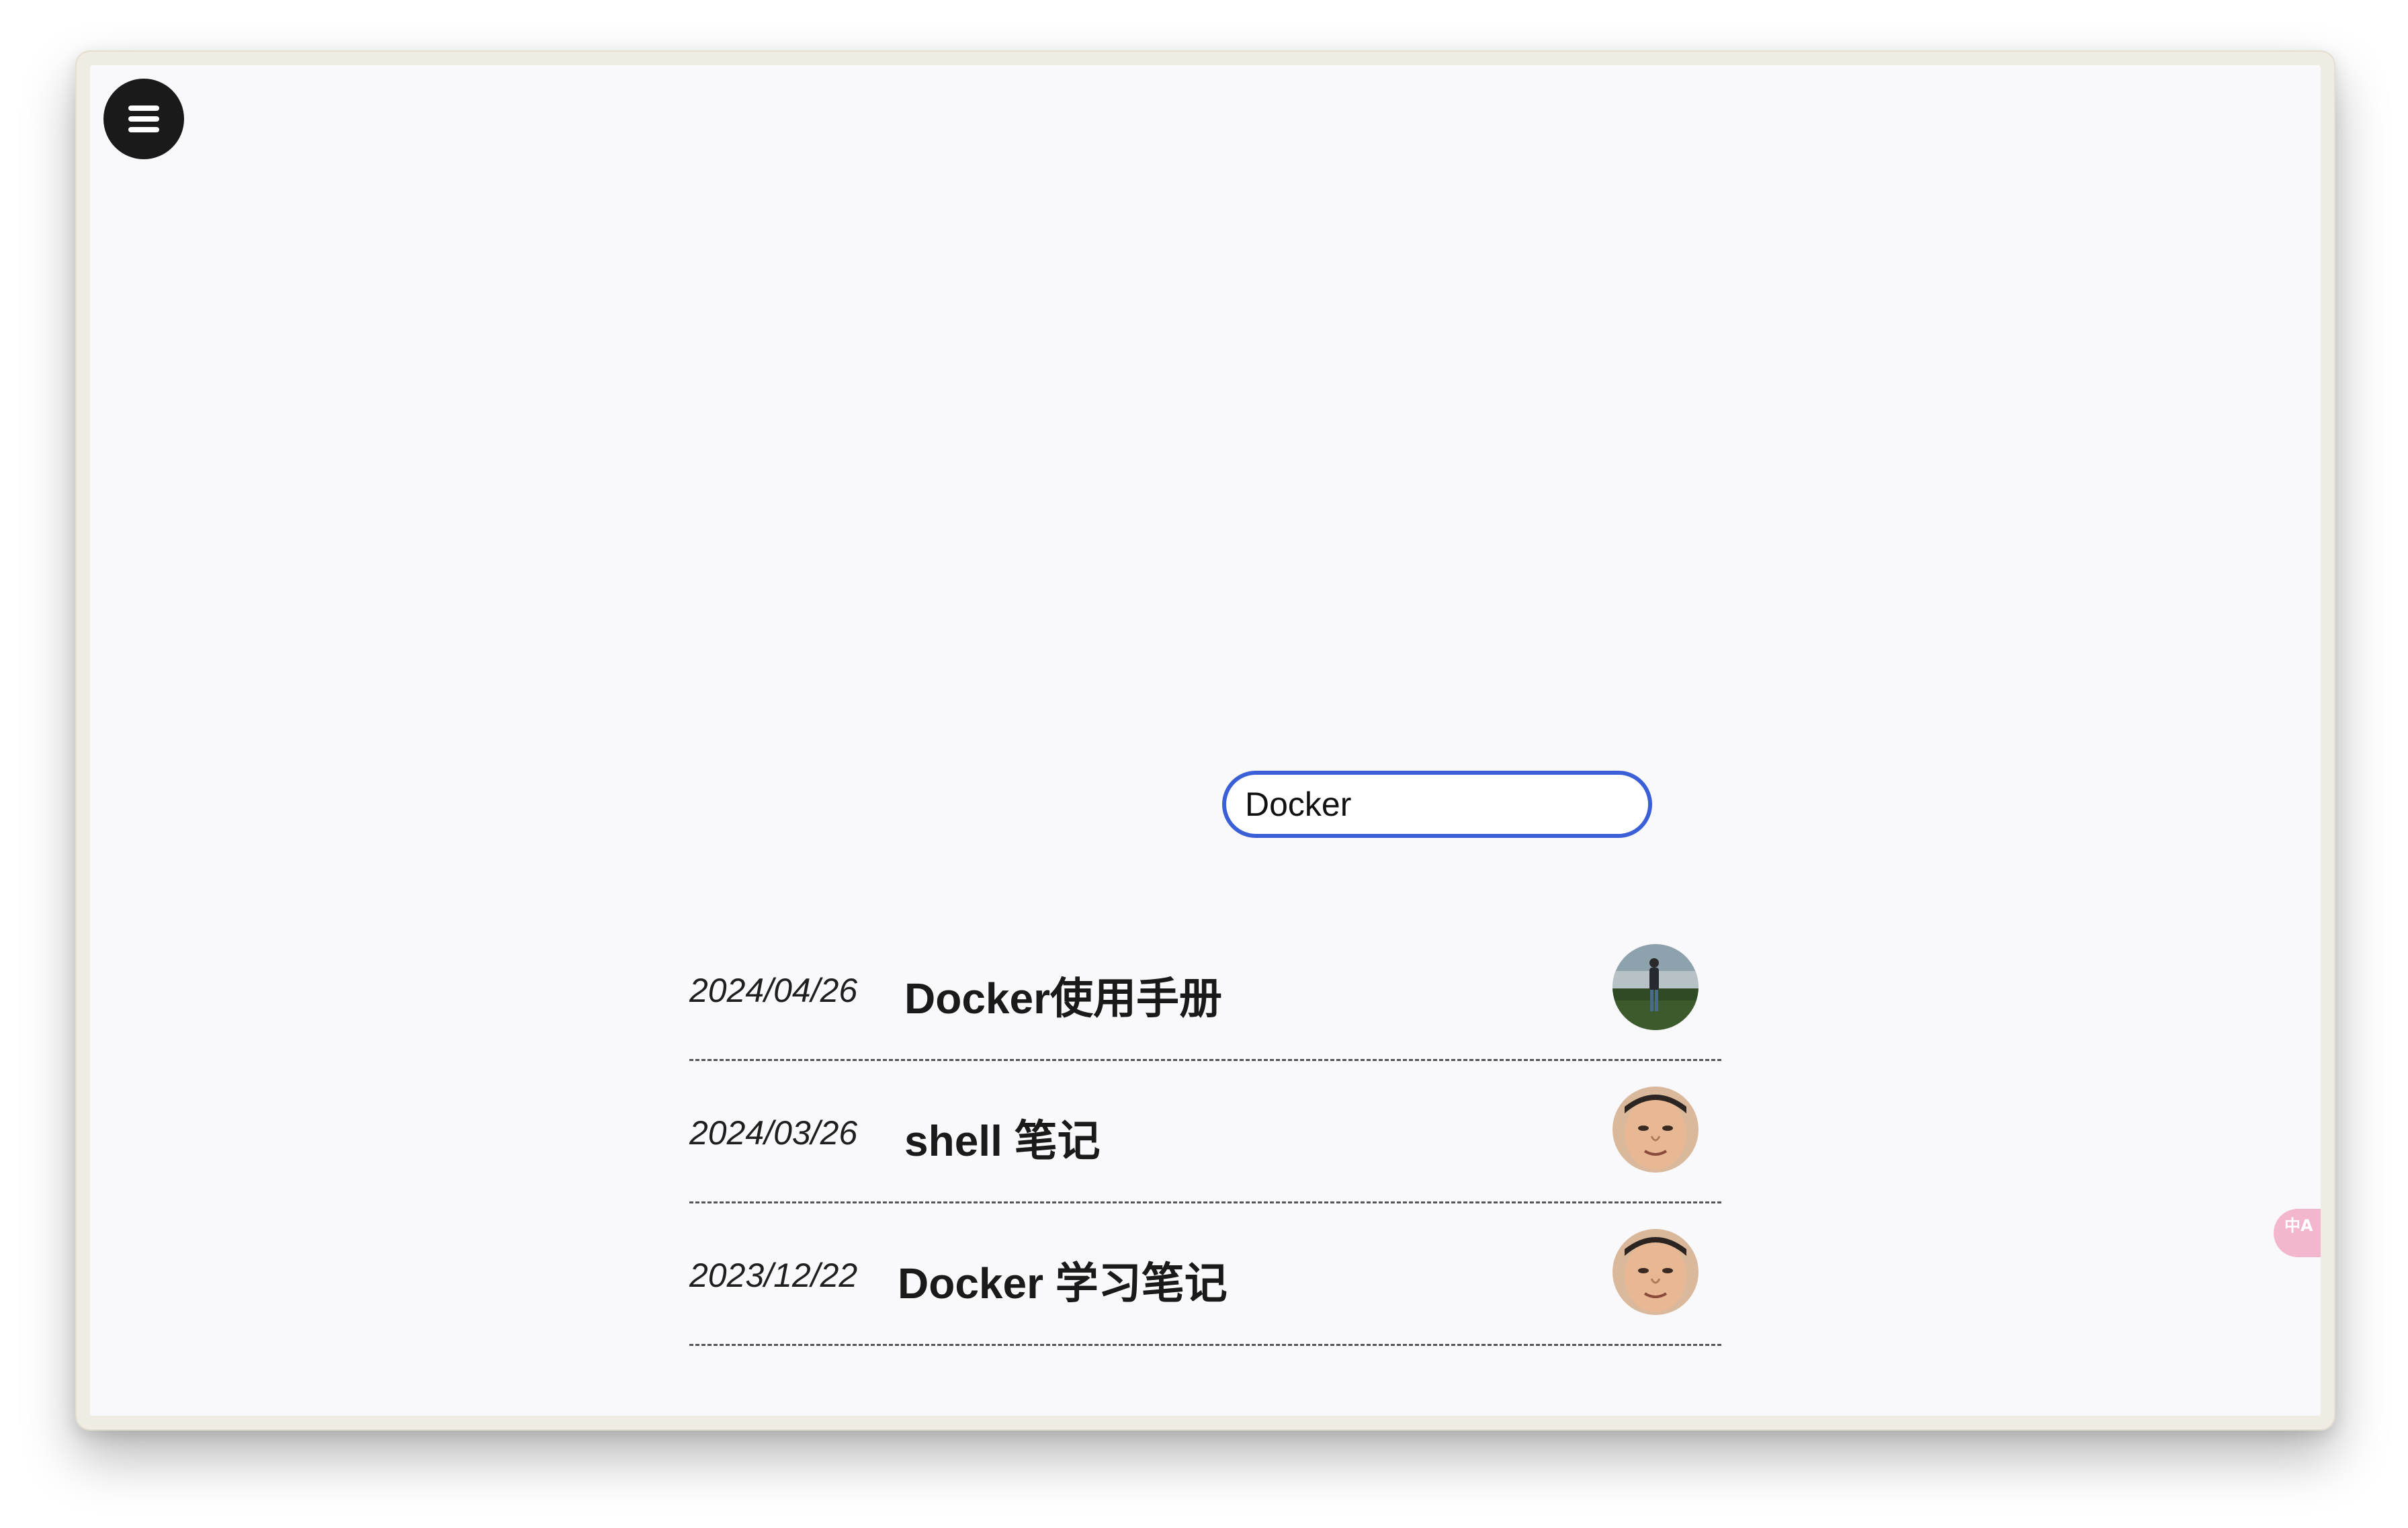 The image size is (2408, 1528). Describe the element at coordinates (1002, 1138) in the screenshot. I see `post-title-link: shell 笔记` at that location.